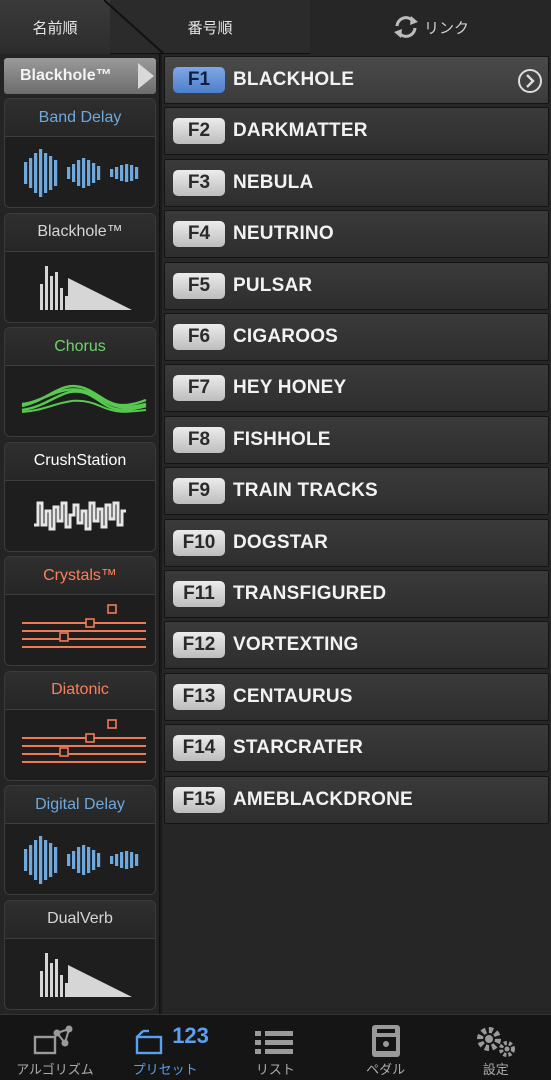 Image resolution: width=551 pixels, height=1080 pixels. I want to click on algorithm-tile: Blackhole™, so click(80, 267).